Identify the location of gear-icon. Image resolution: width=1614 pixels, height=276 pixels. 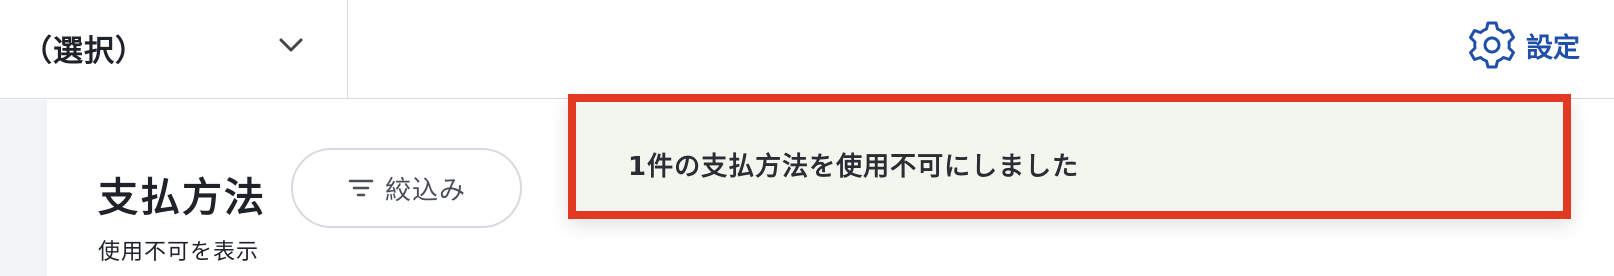
(1492, 45).